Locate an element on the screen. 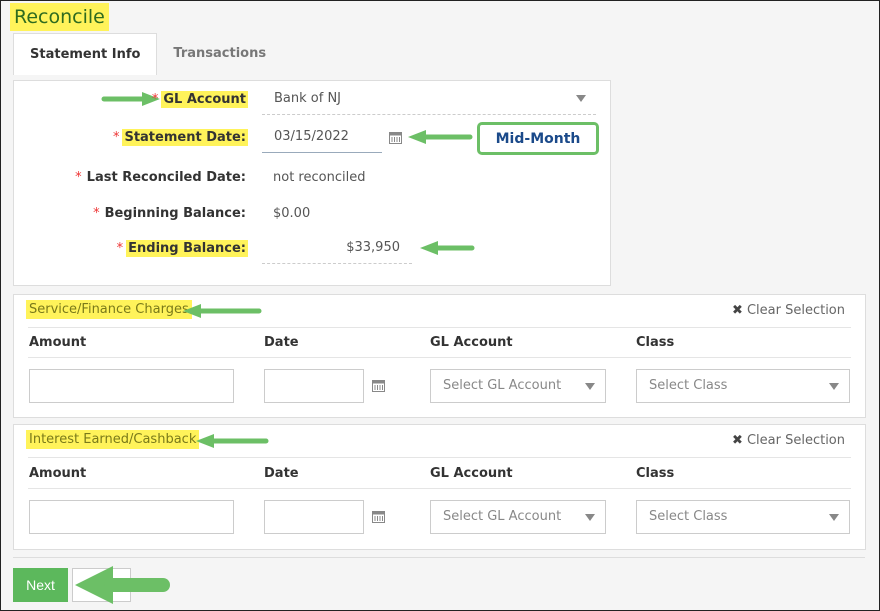 The image size is (880, 611). last-reconciled-label: * Last Reconciled Date: is located at coordinates (160, 177).